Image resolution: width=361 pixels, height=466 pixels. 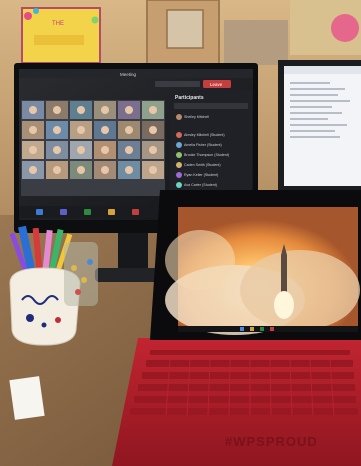 What do you see at coordinates (206, 155) in the screenshot?
I see `participant-row: Brooke Thompson (Student)` at bounding box center [206, 155].